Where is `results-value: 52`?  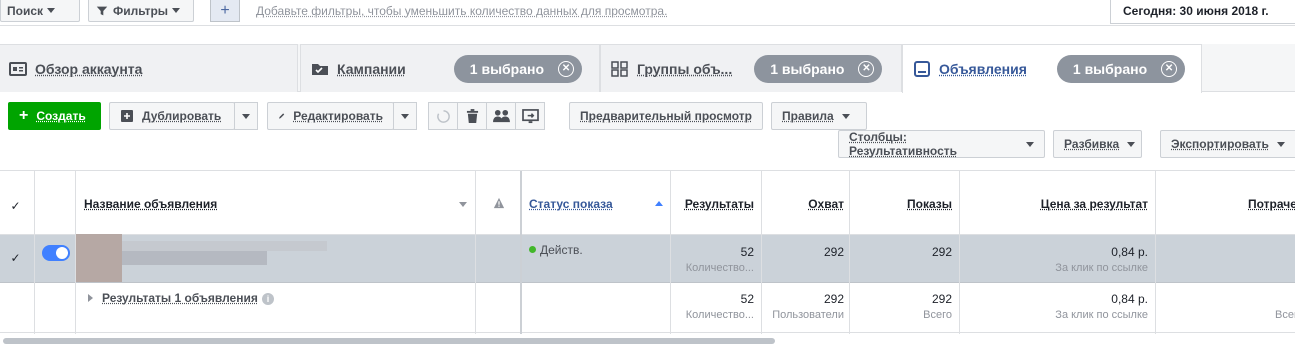
results-value: 52 is located at coordinates (747, 252).